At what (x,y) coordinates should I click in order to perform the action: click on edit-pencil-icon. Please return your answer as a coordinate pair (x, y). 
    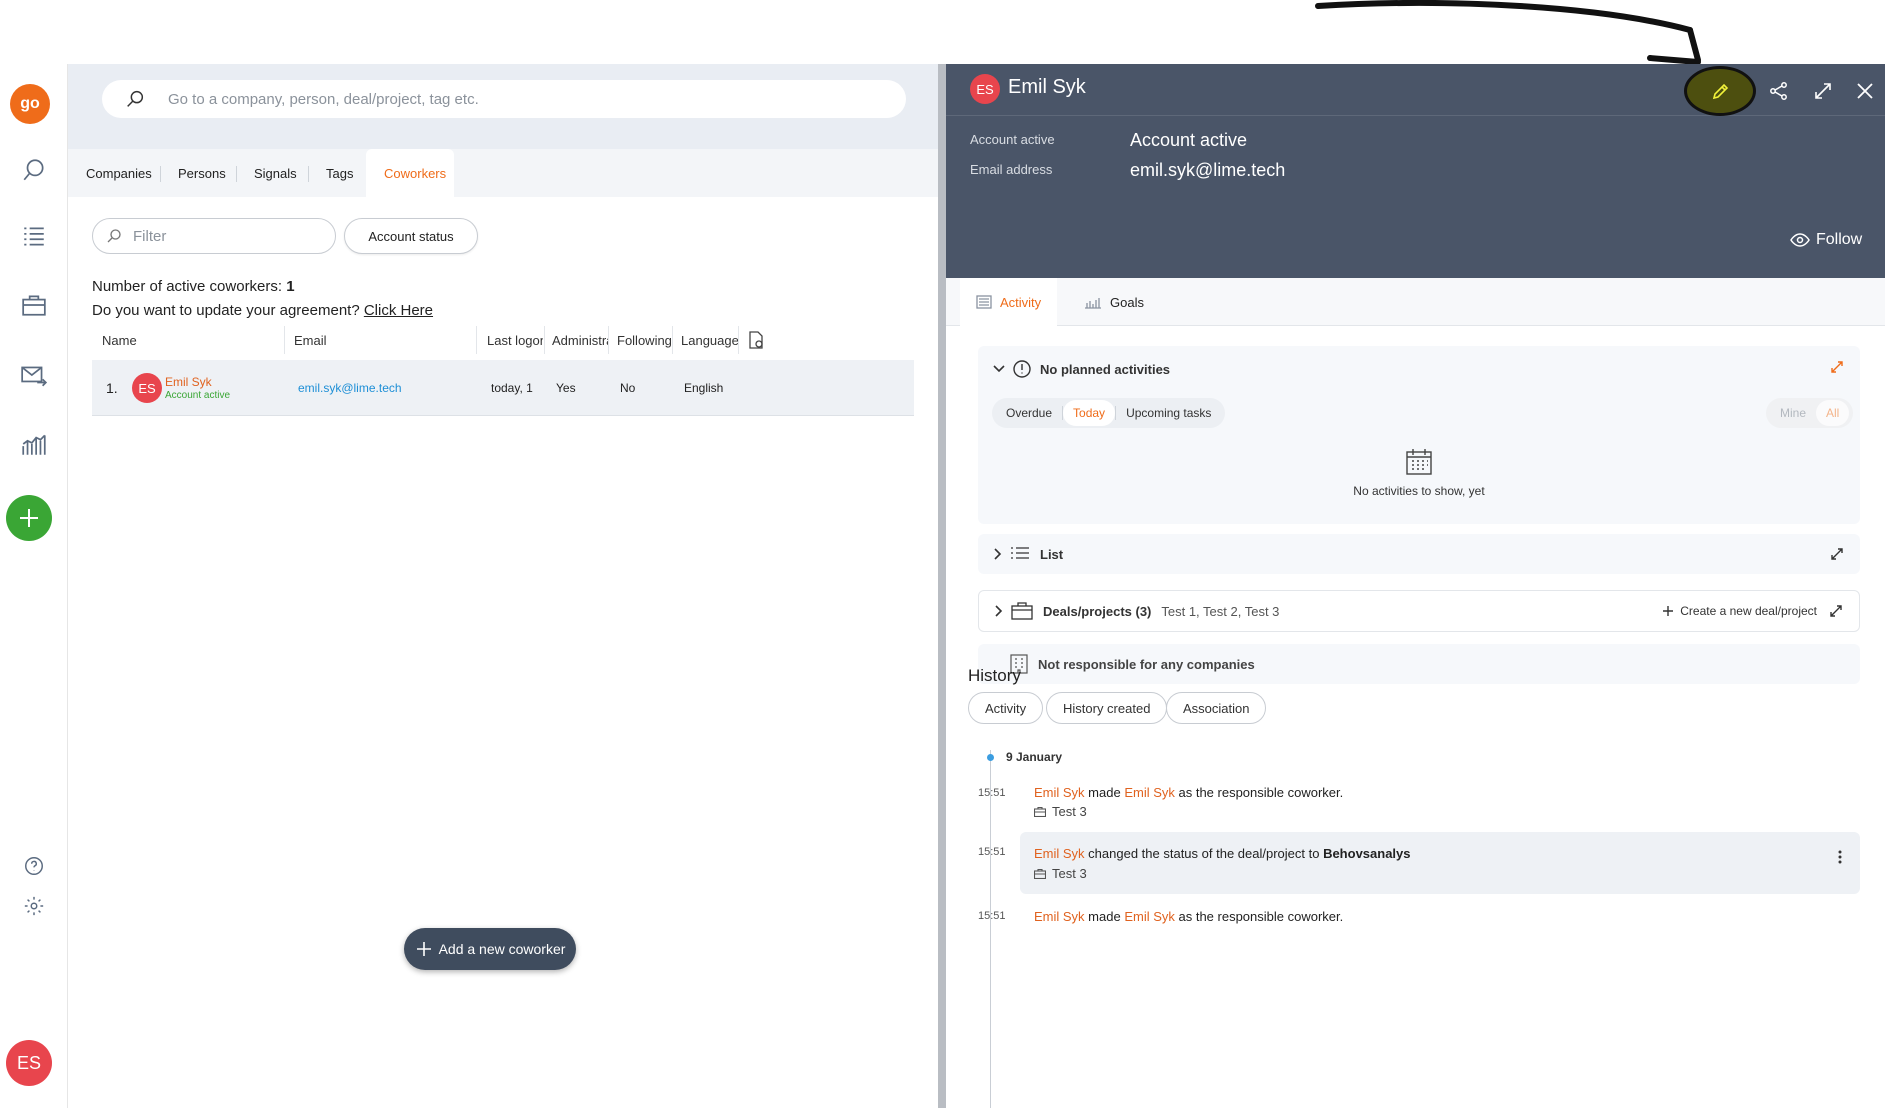
    Looking at the image, I should click on (1721, 91).